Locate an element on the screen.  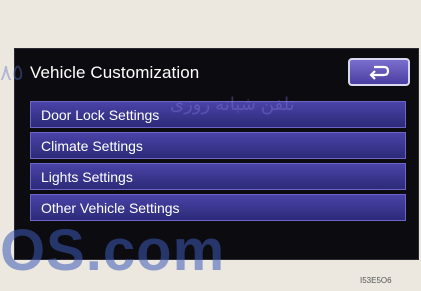
page-title: Vehicle Customization is located at coordinates (115, 72).